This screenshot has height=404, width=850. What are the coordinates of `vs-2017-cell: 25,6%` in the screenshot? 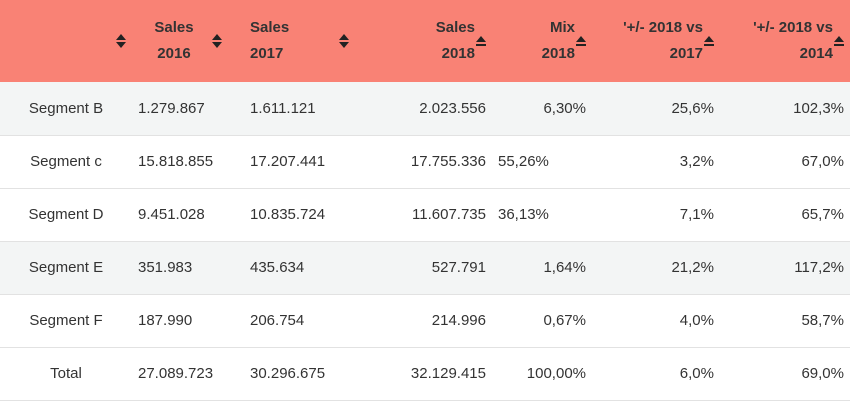 It's located at (692, 108).